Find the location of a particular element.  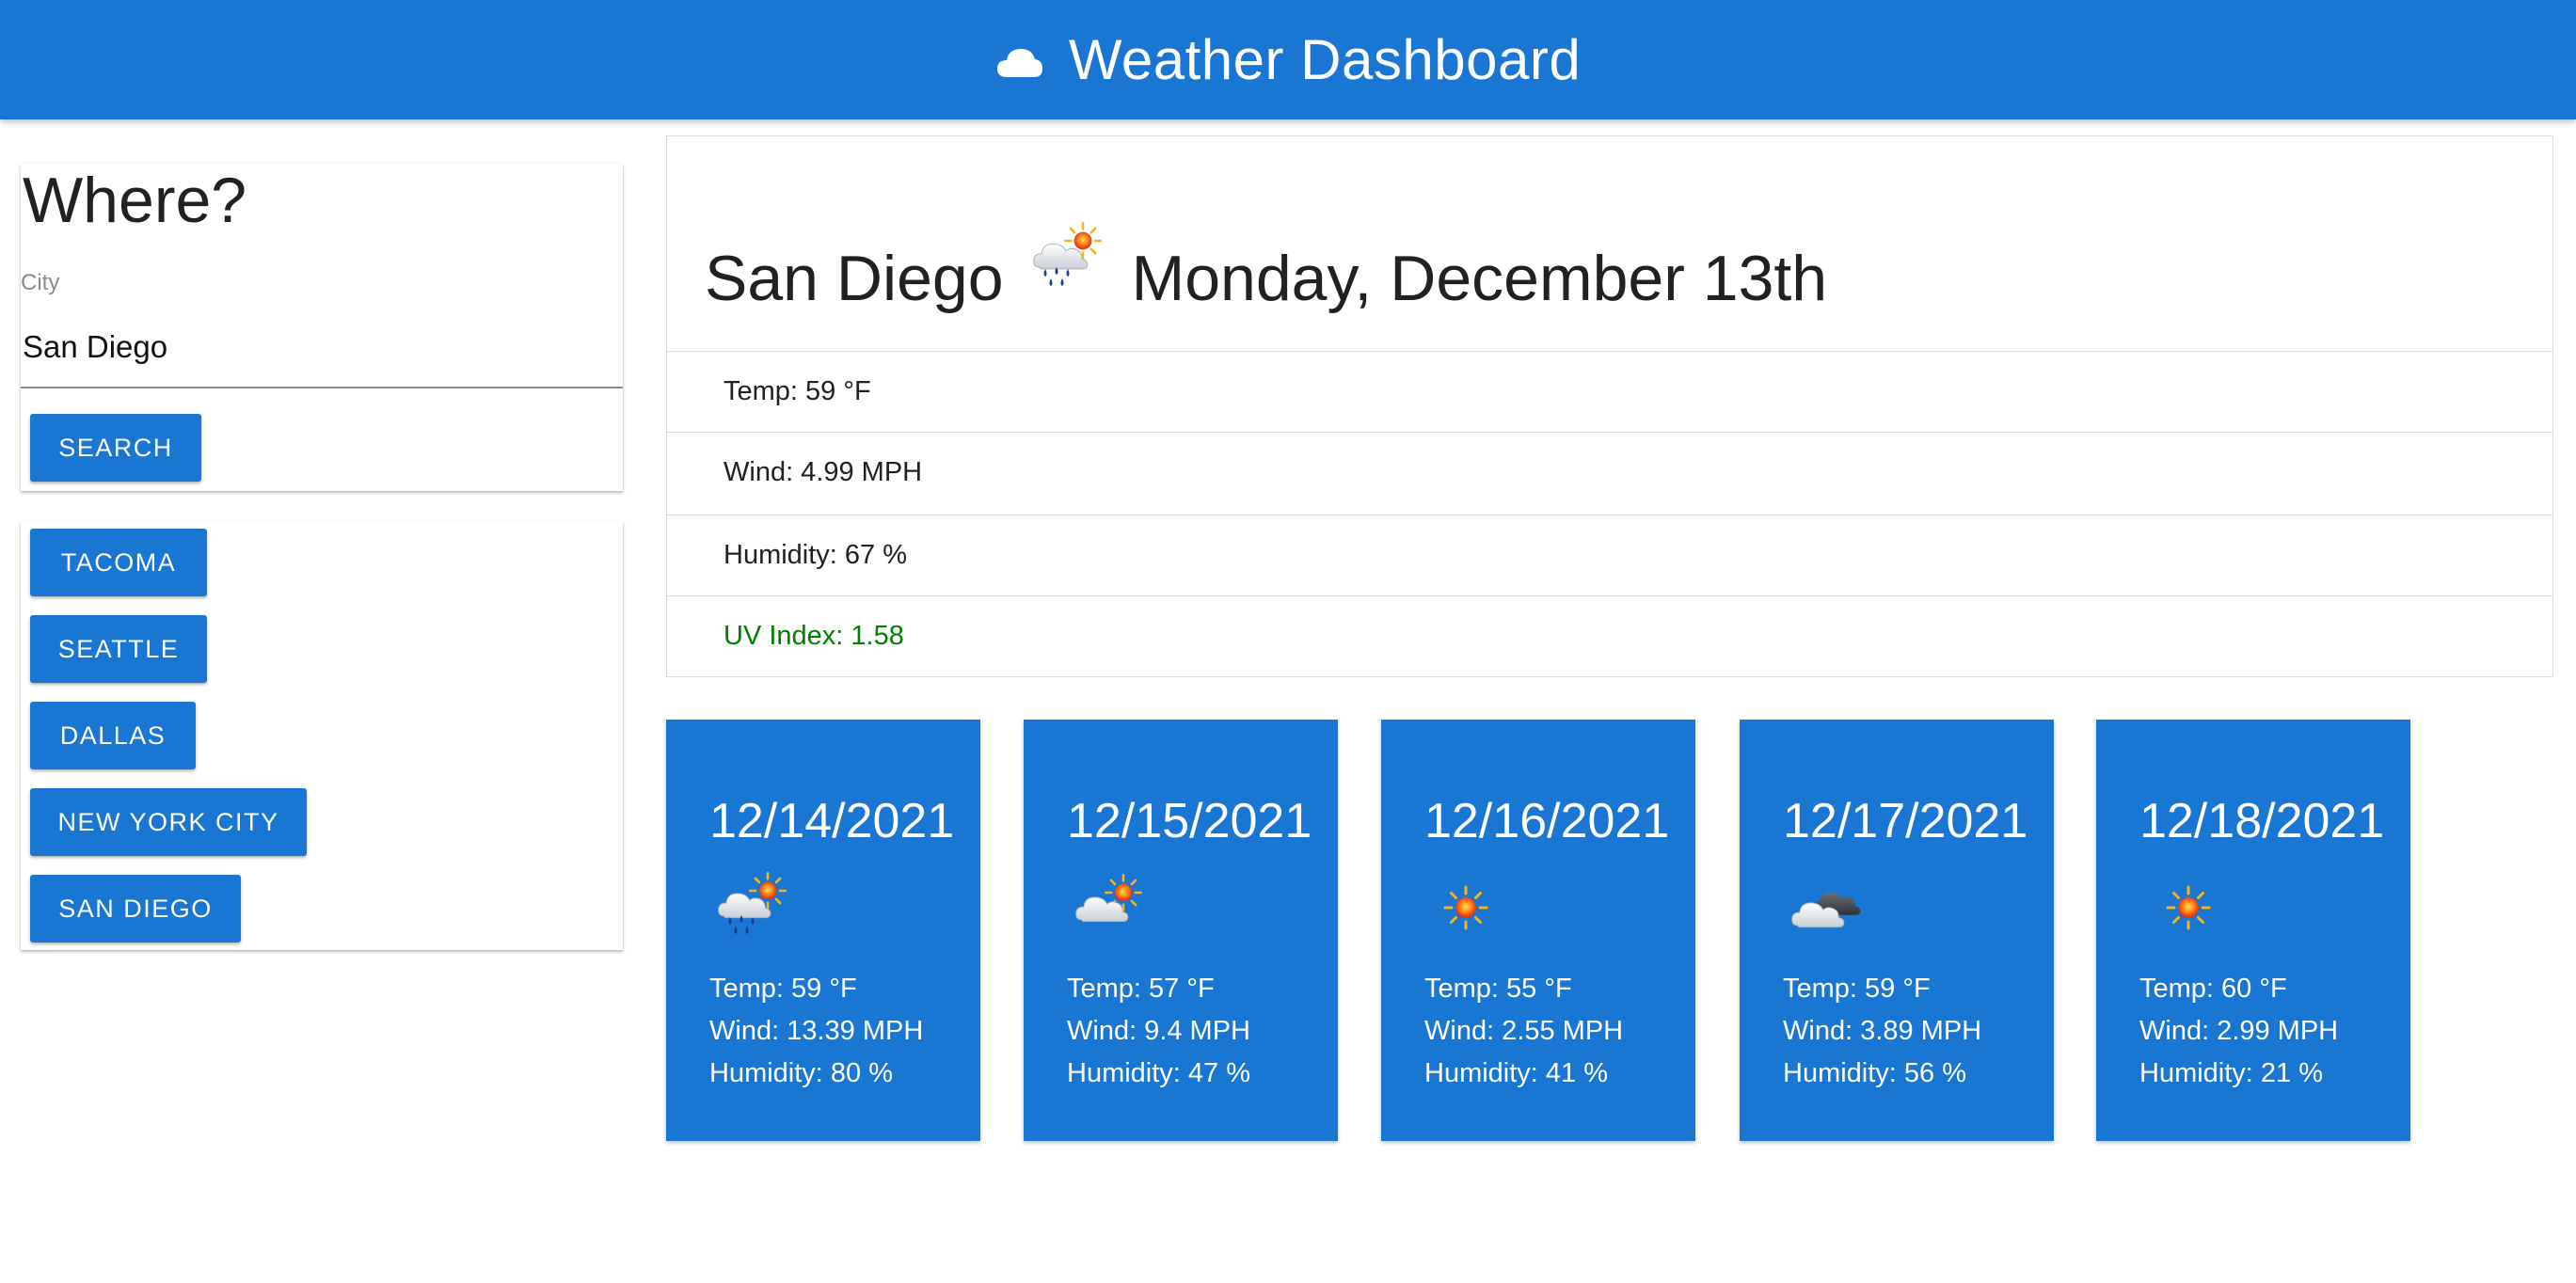

forecast-temp: Temp: 60 °F is located at coordinates (2213, 989).